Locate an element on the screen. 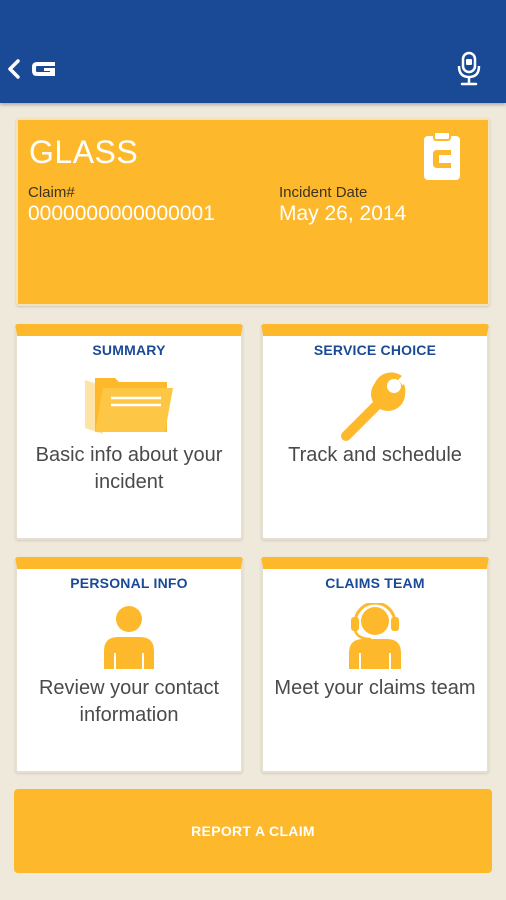 This screenshot has height=900, width=506. back-button is located at coordinates (37, 69).